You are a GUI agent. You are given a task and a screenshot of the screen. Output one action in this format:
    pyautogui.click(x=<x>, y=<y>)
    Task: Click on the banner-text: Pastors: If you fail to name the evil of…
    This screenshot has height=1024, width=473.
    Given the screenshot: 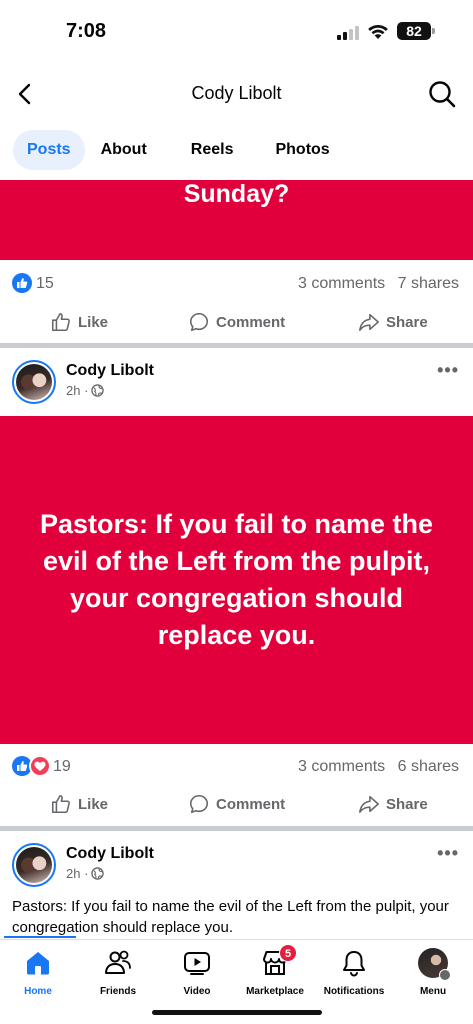 What is the action you would take?
    pyautogui.click(x=236, y=579)
    